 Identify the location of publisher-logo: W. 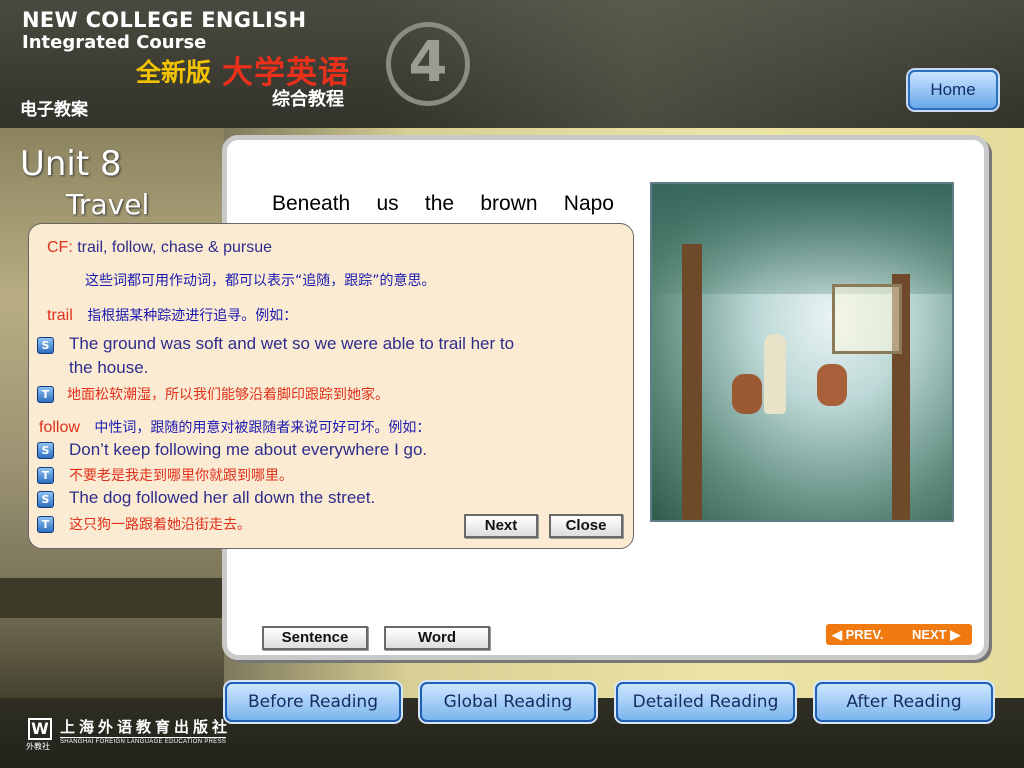
(40, 729).